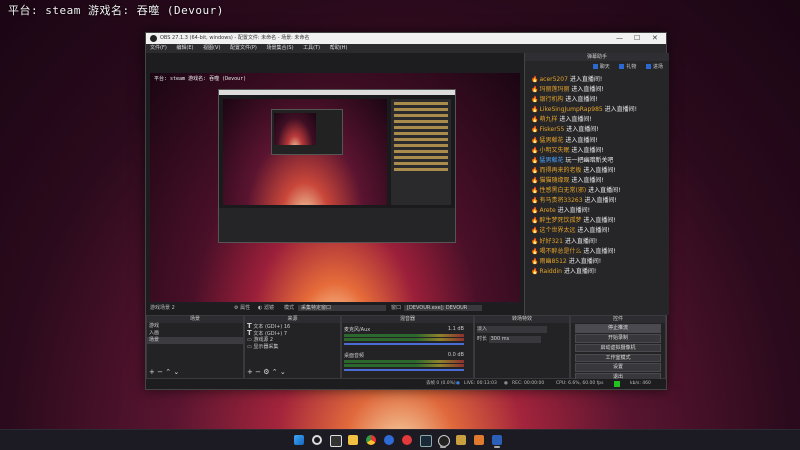 This screenshot has width=800, height=450. I want to click on remove-scene-button: −, so click(160, 372).